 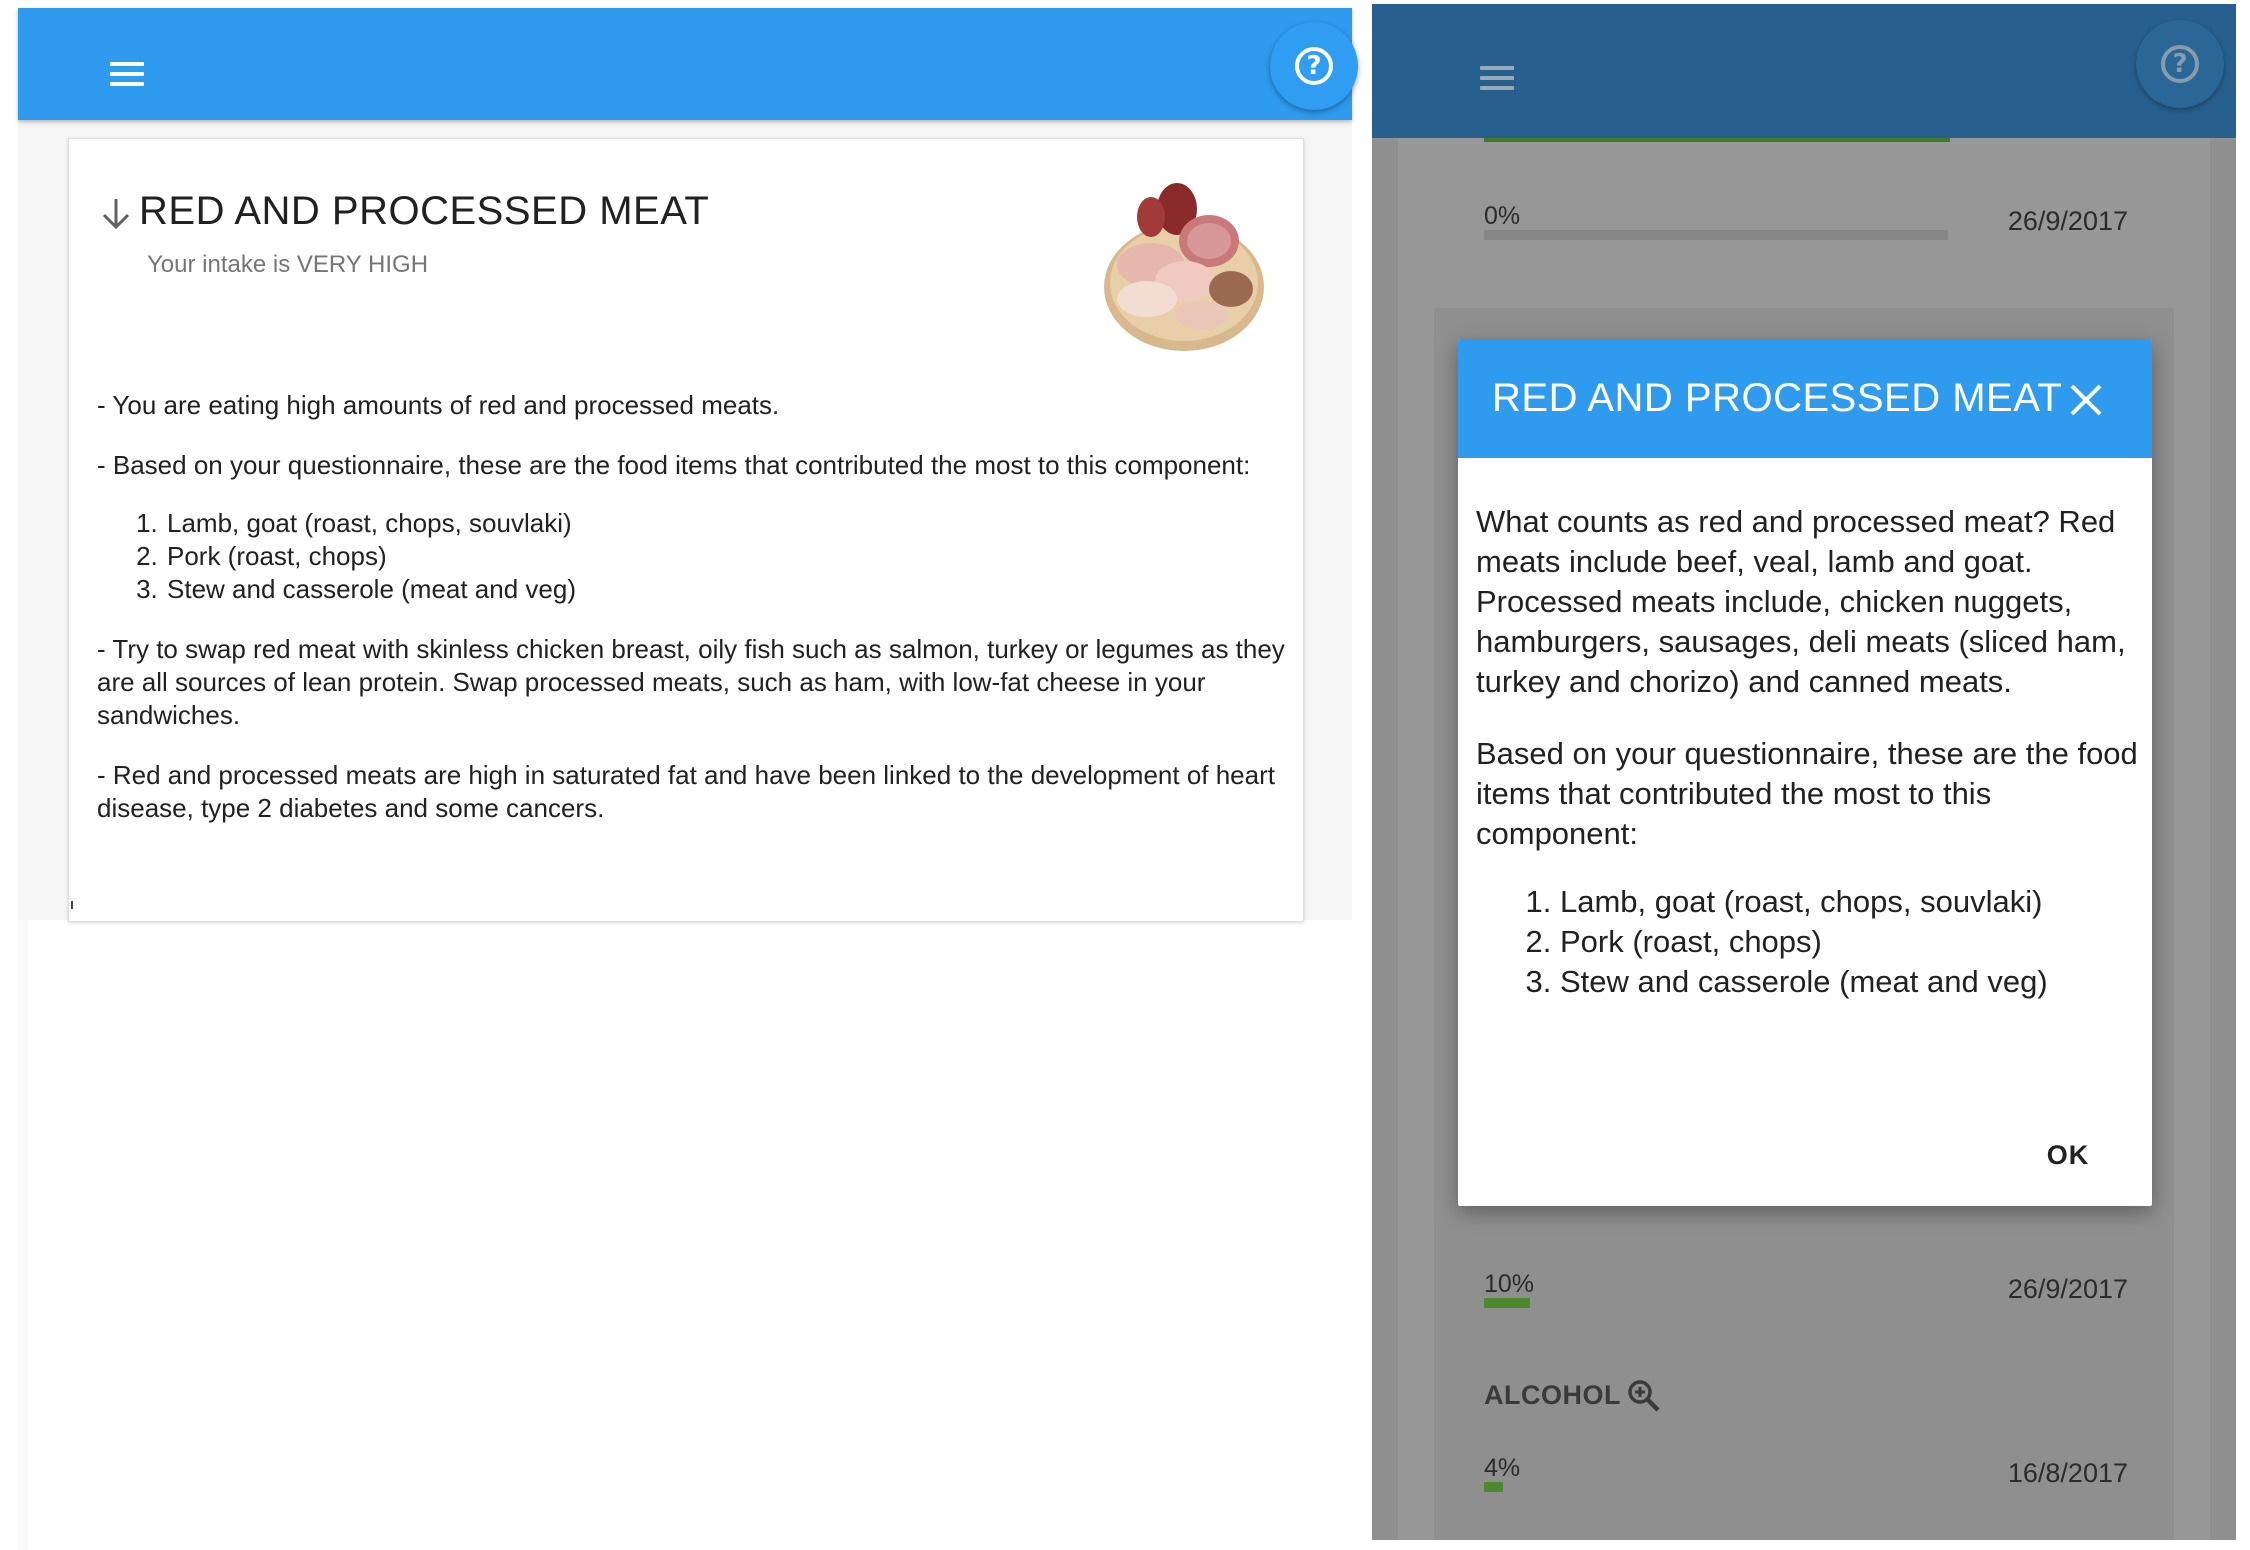 I want to click on processed-meat-image, so click(x=1184, y=267).